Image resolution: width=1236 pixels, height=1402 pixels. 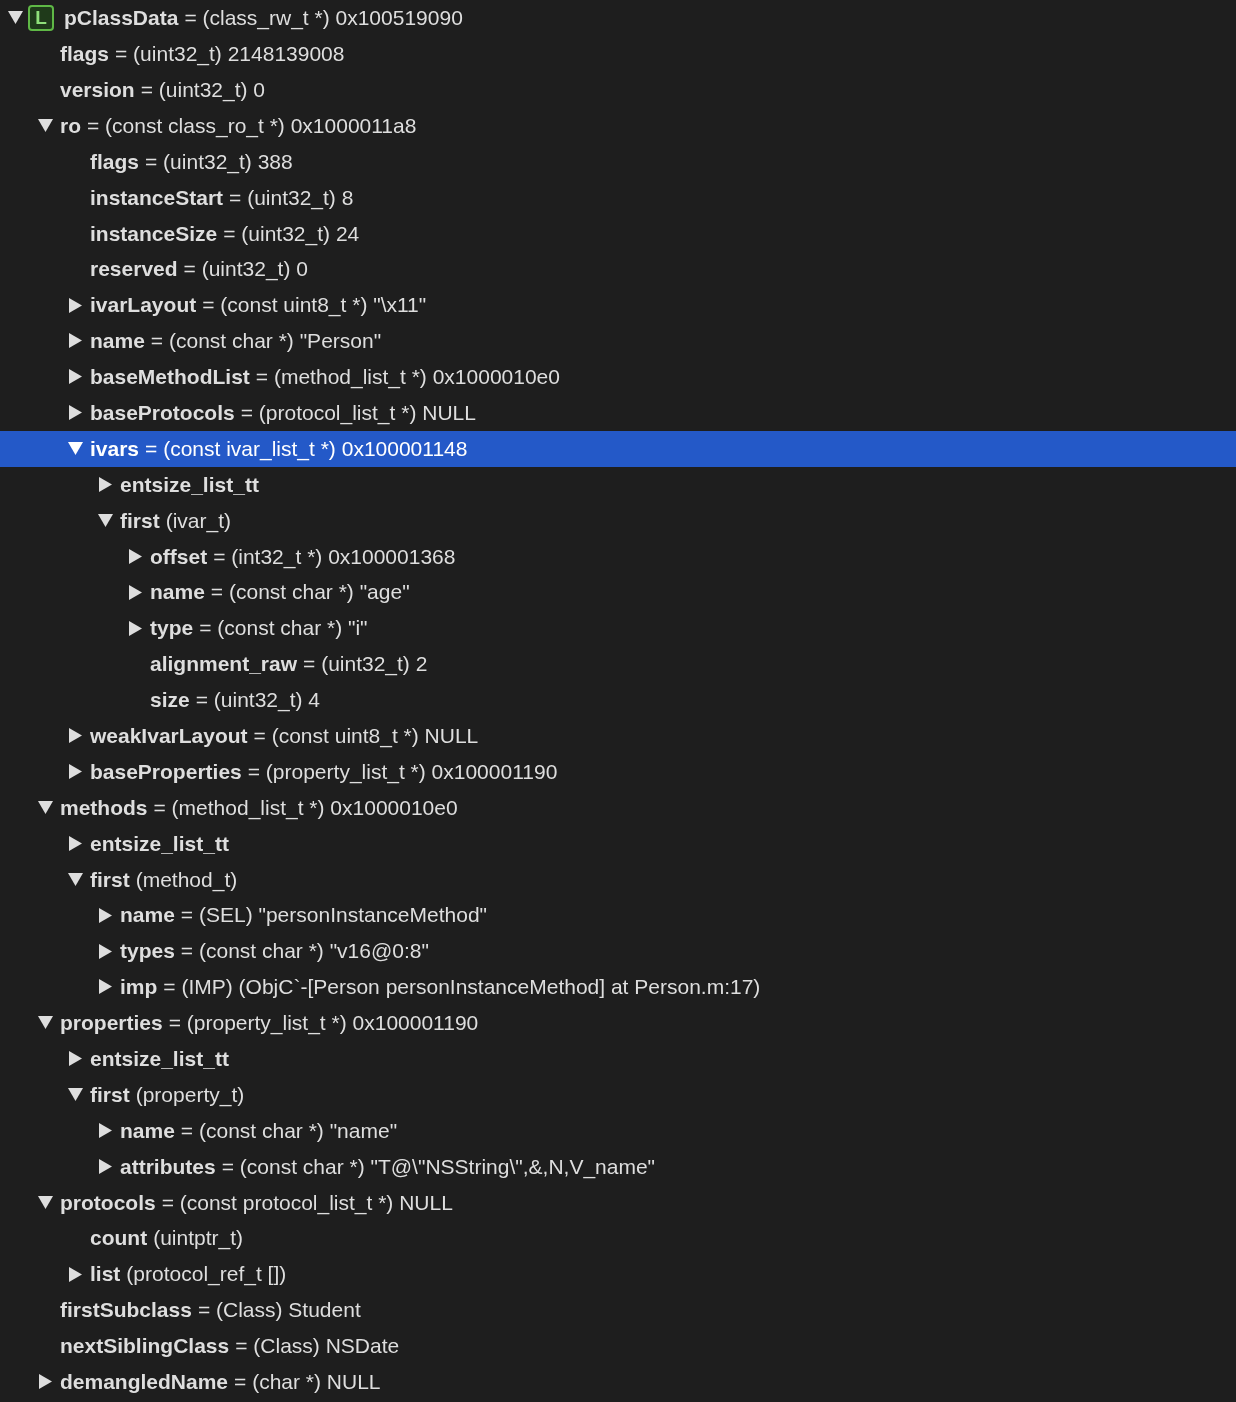 What do you see at coordinates (618, 89) in the screenshot?
I see `variable-row: version = (uint32_t) 0` at bounding box center [618, 89].